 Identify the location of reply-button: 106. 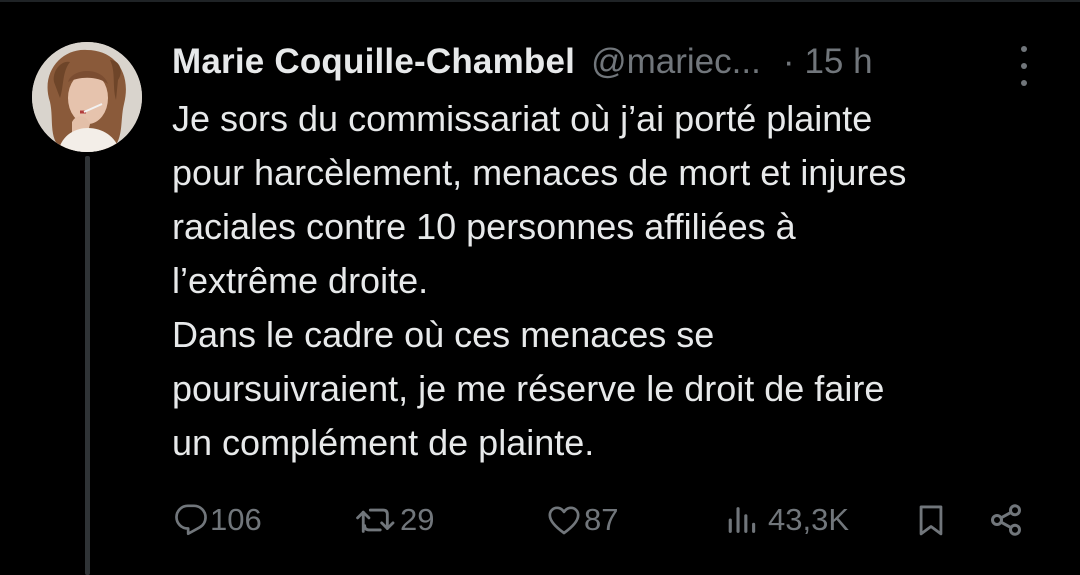
(218, 520).